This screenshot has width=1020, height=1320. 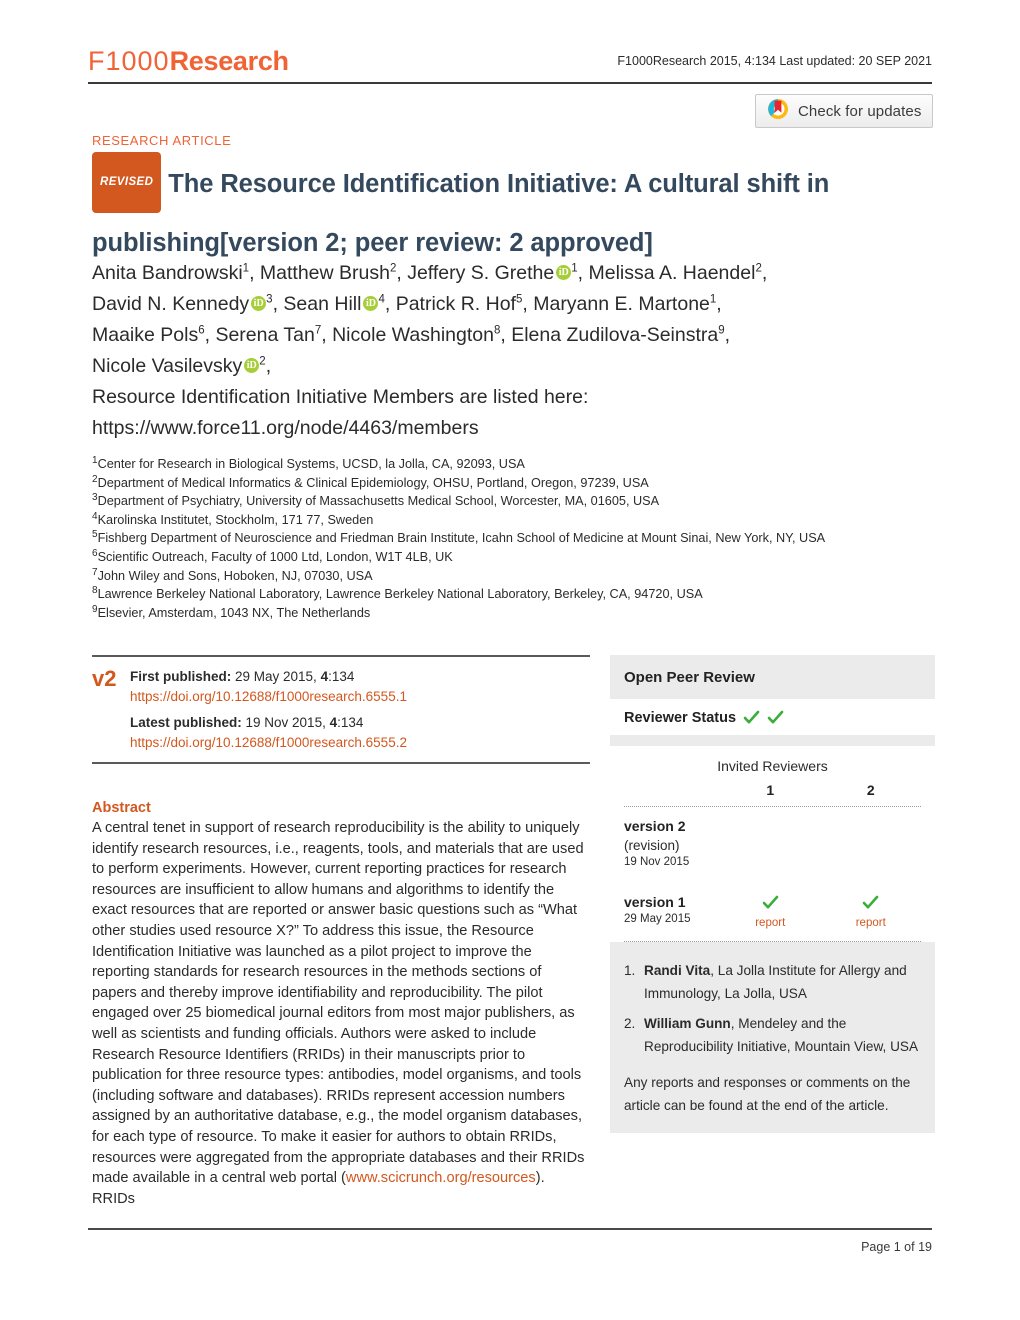 What do you see at coordinates (188, 61) in the screenshot?
I see `f1000research-logo: F1000Research` at bounding box center [188, 61].